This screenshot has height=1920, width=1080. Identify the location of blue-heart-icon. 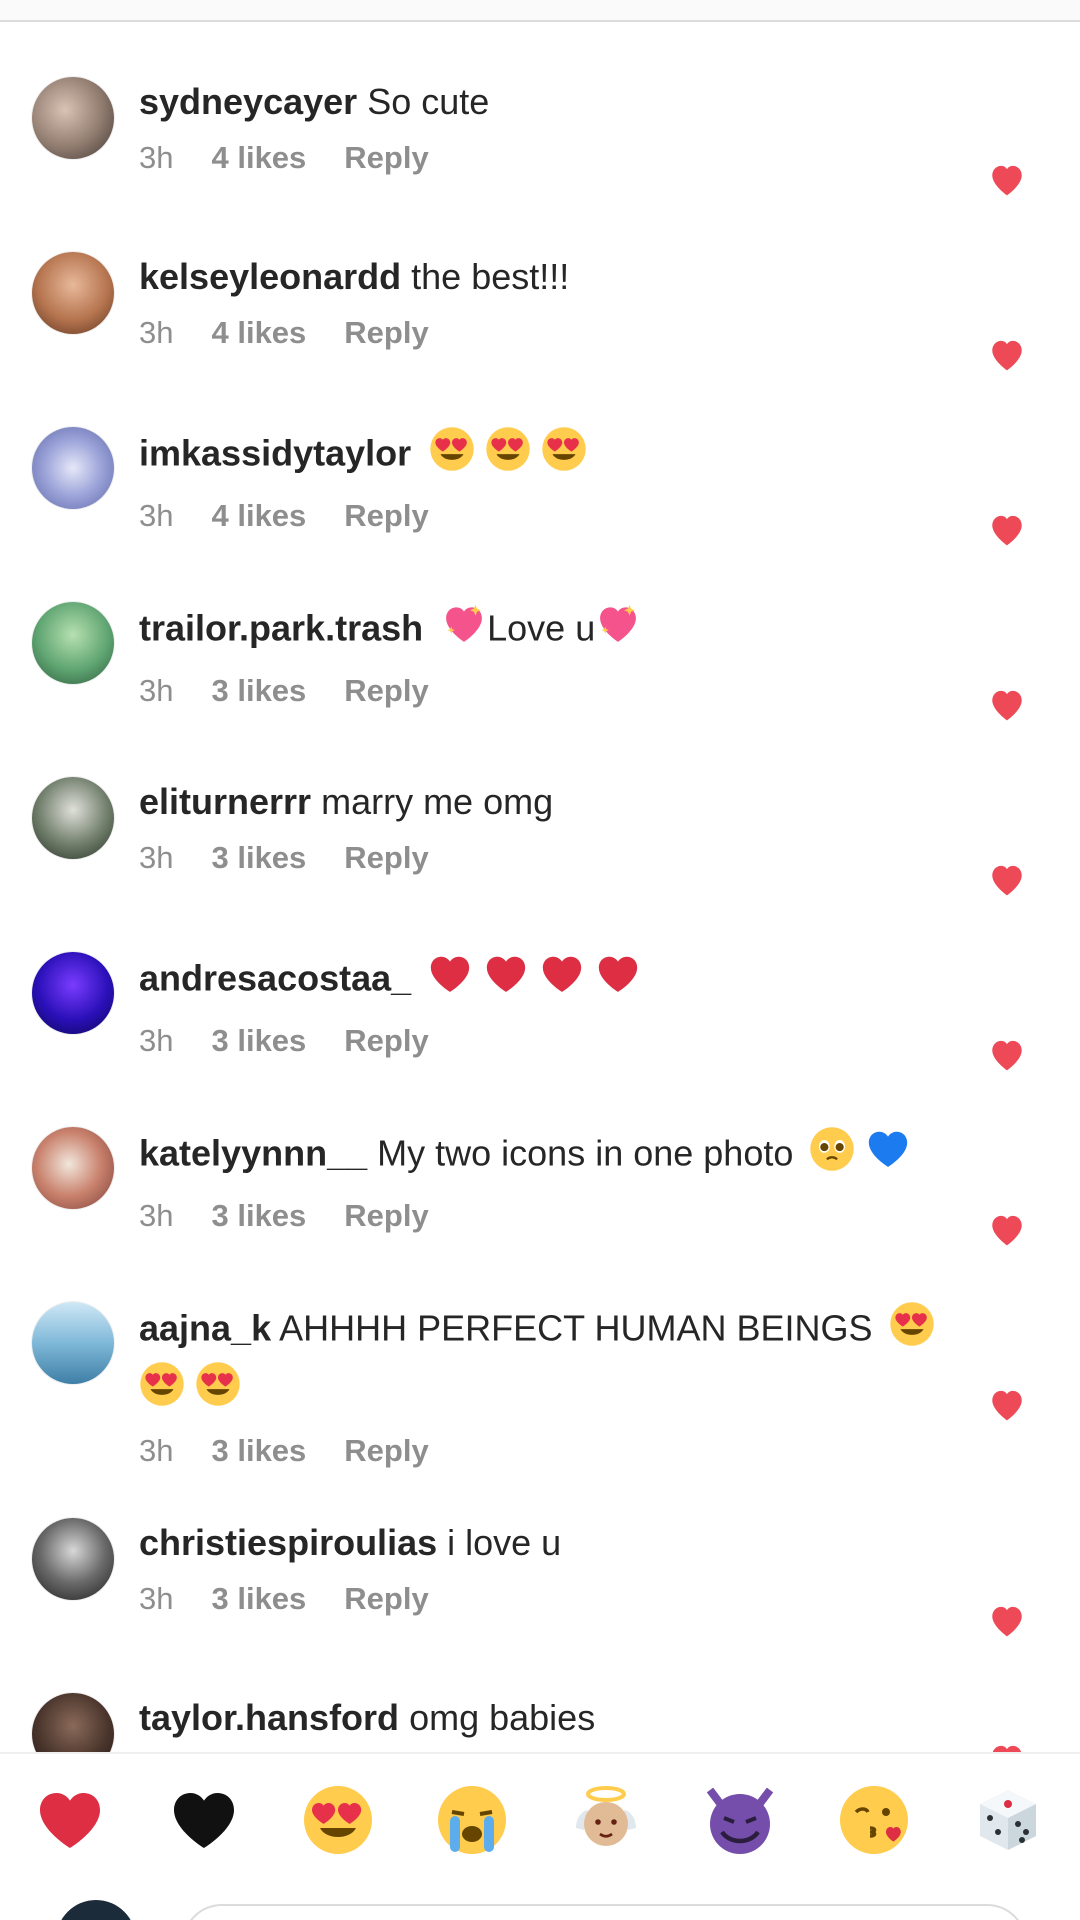
(888, 1156).